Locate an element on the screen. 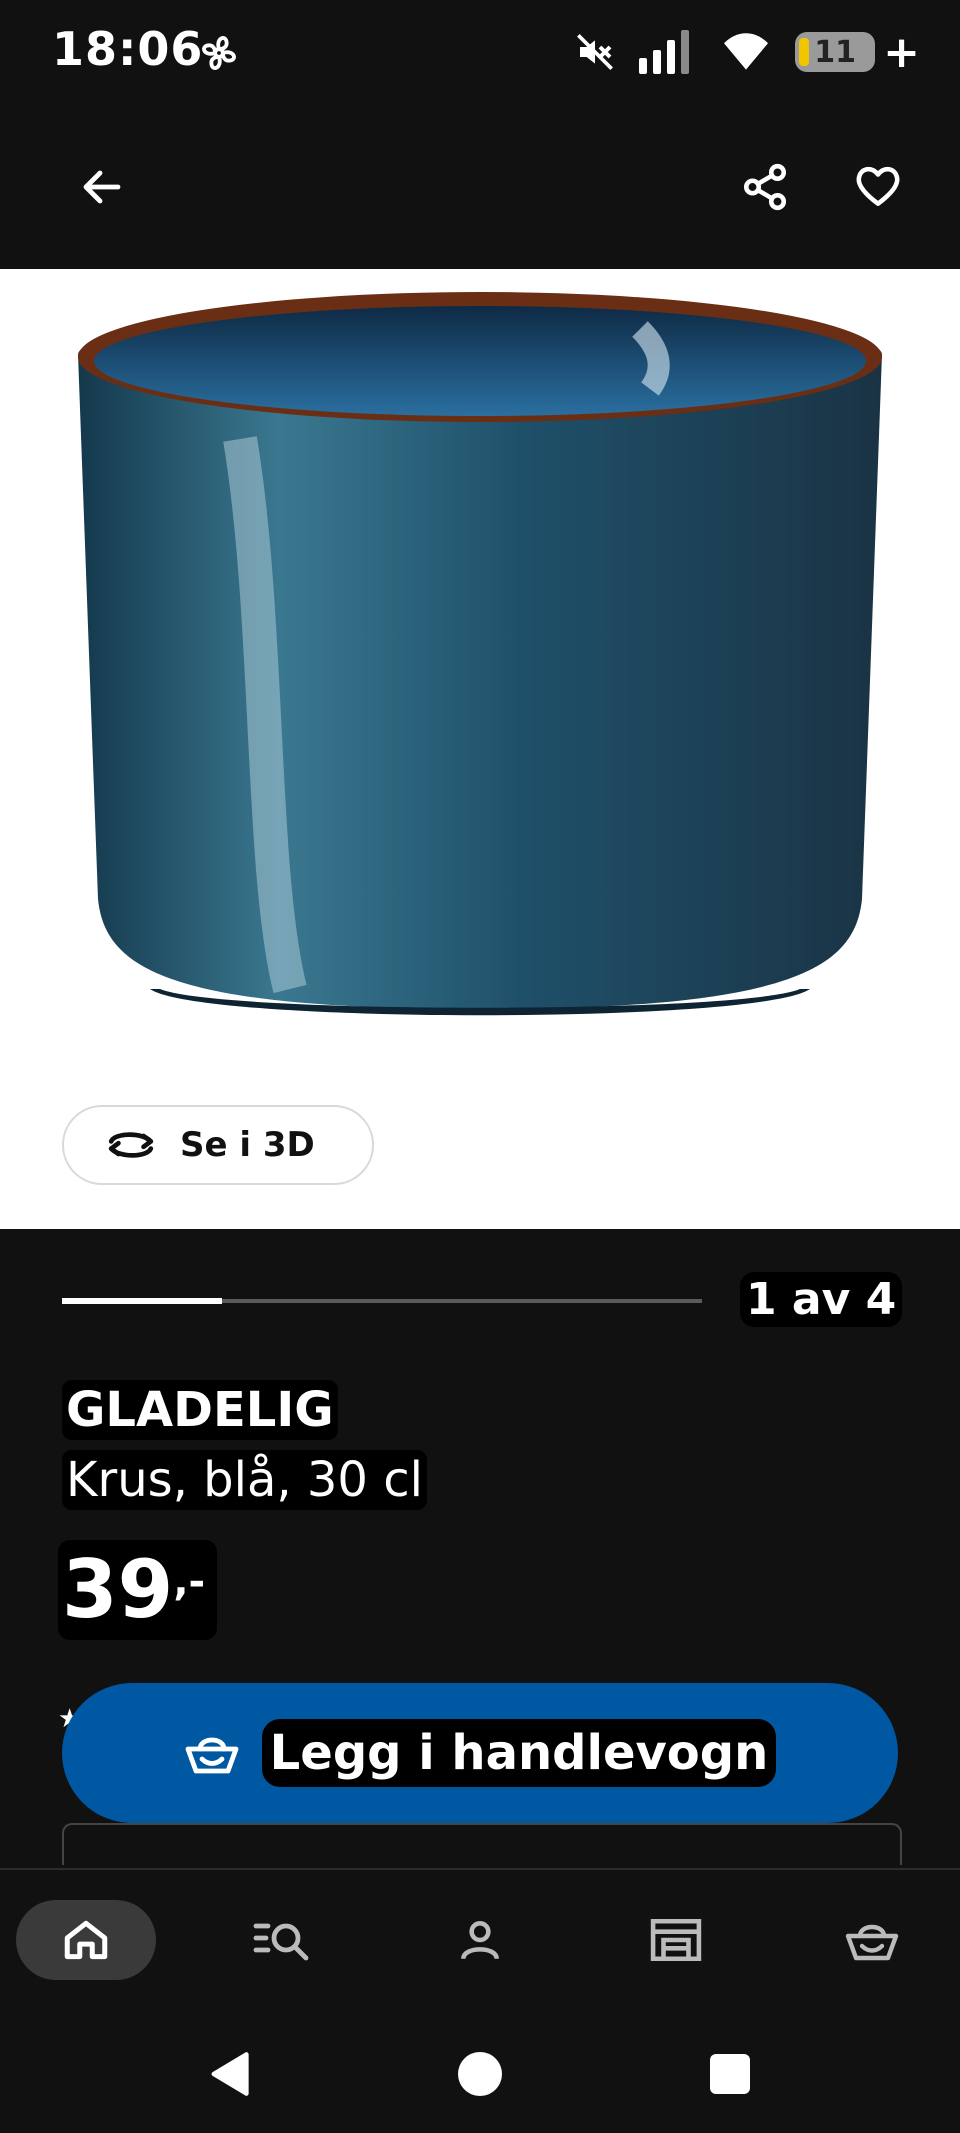  share-icon is located at coordinates (765, 187).